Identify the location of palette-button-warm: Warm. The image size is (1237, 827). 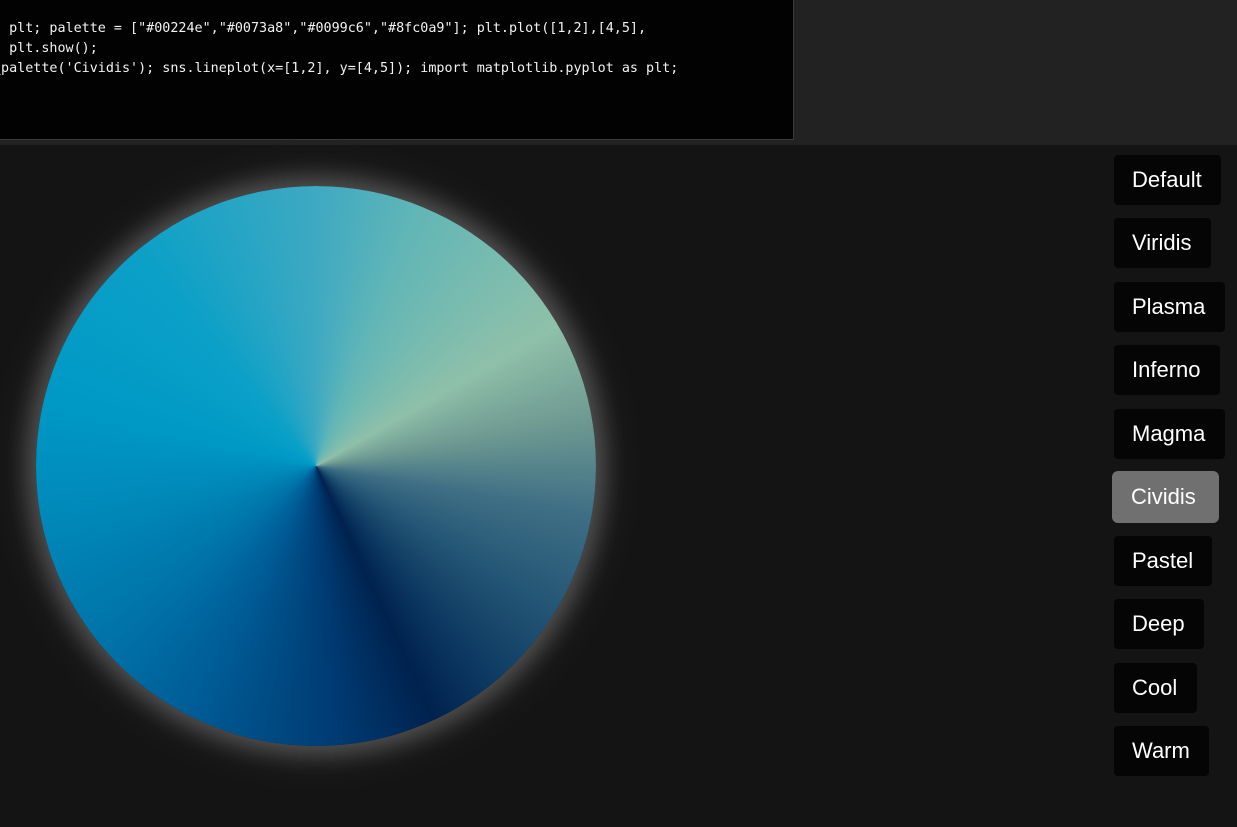
(1161, 751).